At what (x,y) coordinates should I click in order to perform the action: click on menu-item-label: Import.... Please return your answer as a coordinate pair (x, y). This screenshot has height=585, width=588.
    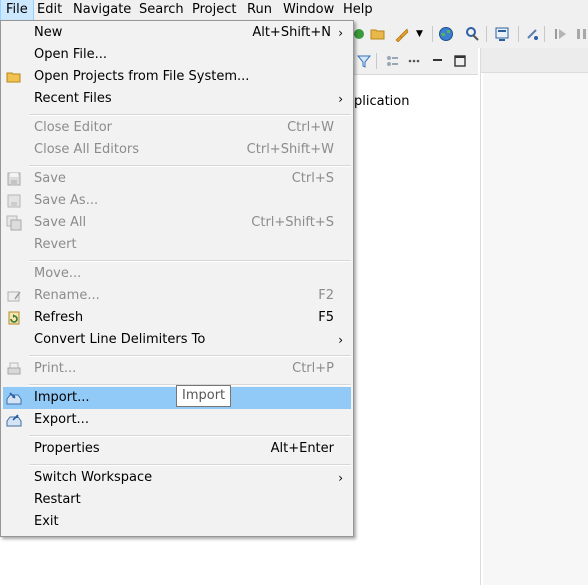
    Looking at the image, I should click on (62, 397).